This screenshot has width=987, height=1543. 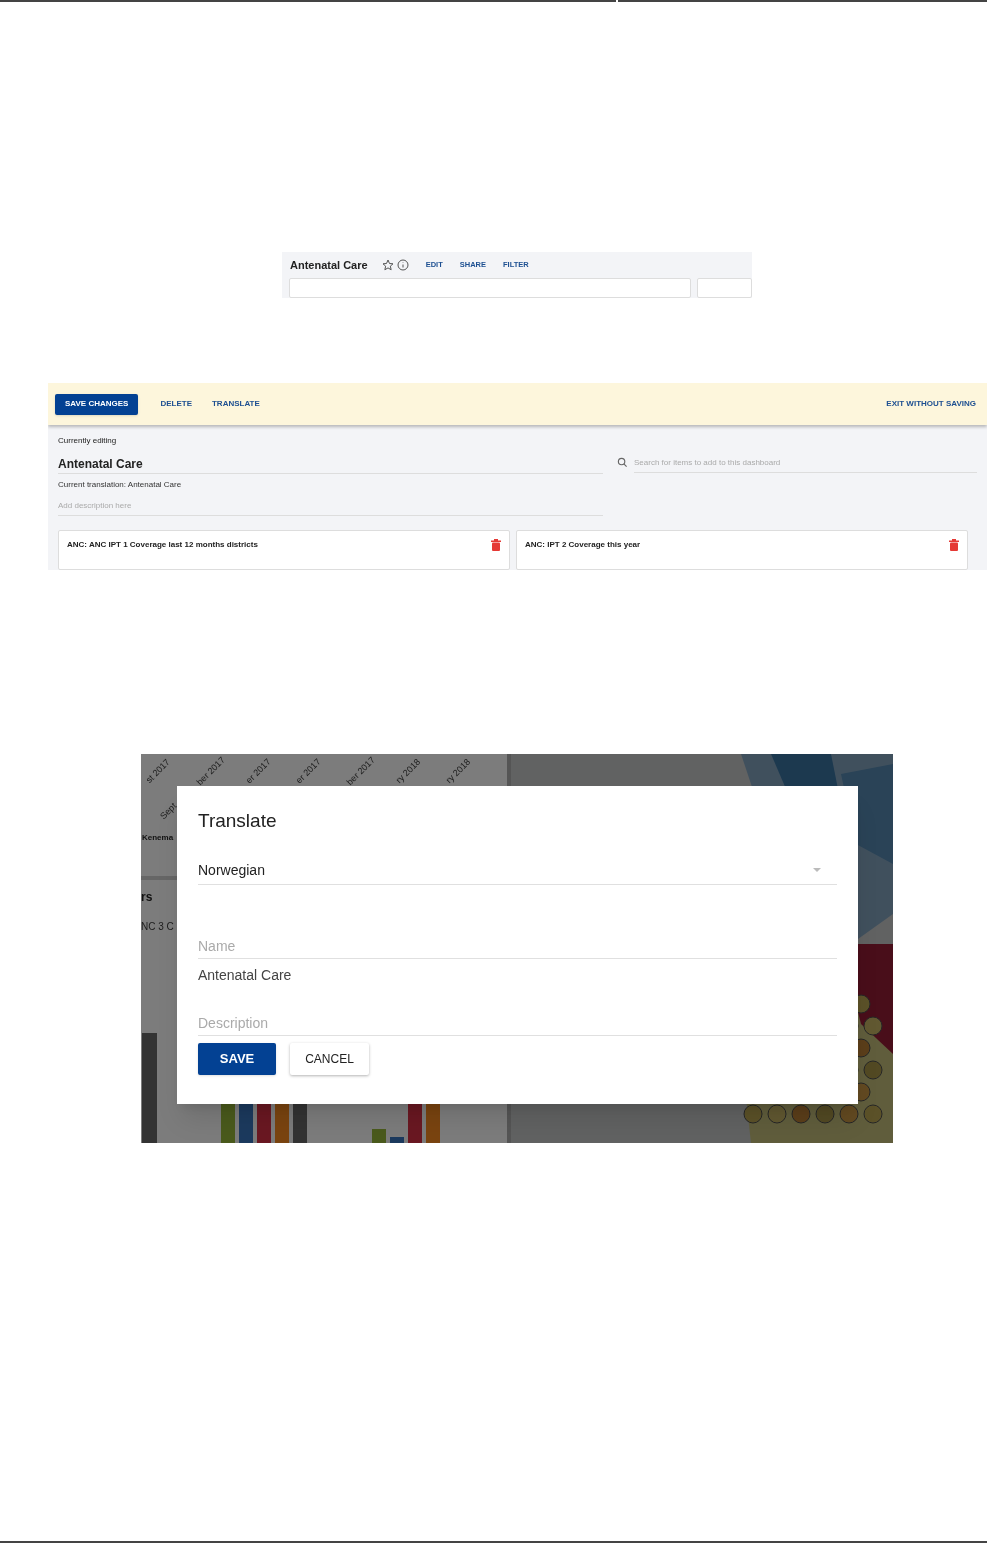 I want to click on save-button: SAVE, so click(x=237, y=1059).